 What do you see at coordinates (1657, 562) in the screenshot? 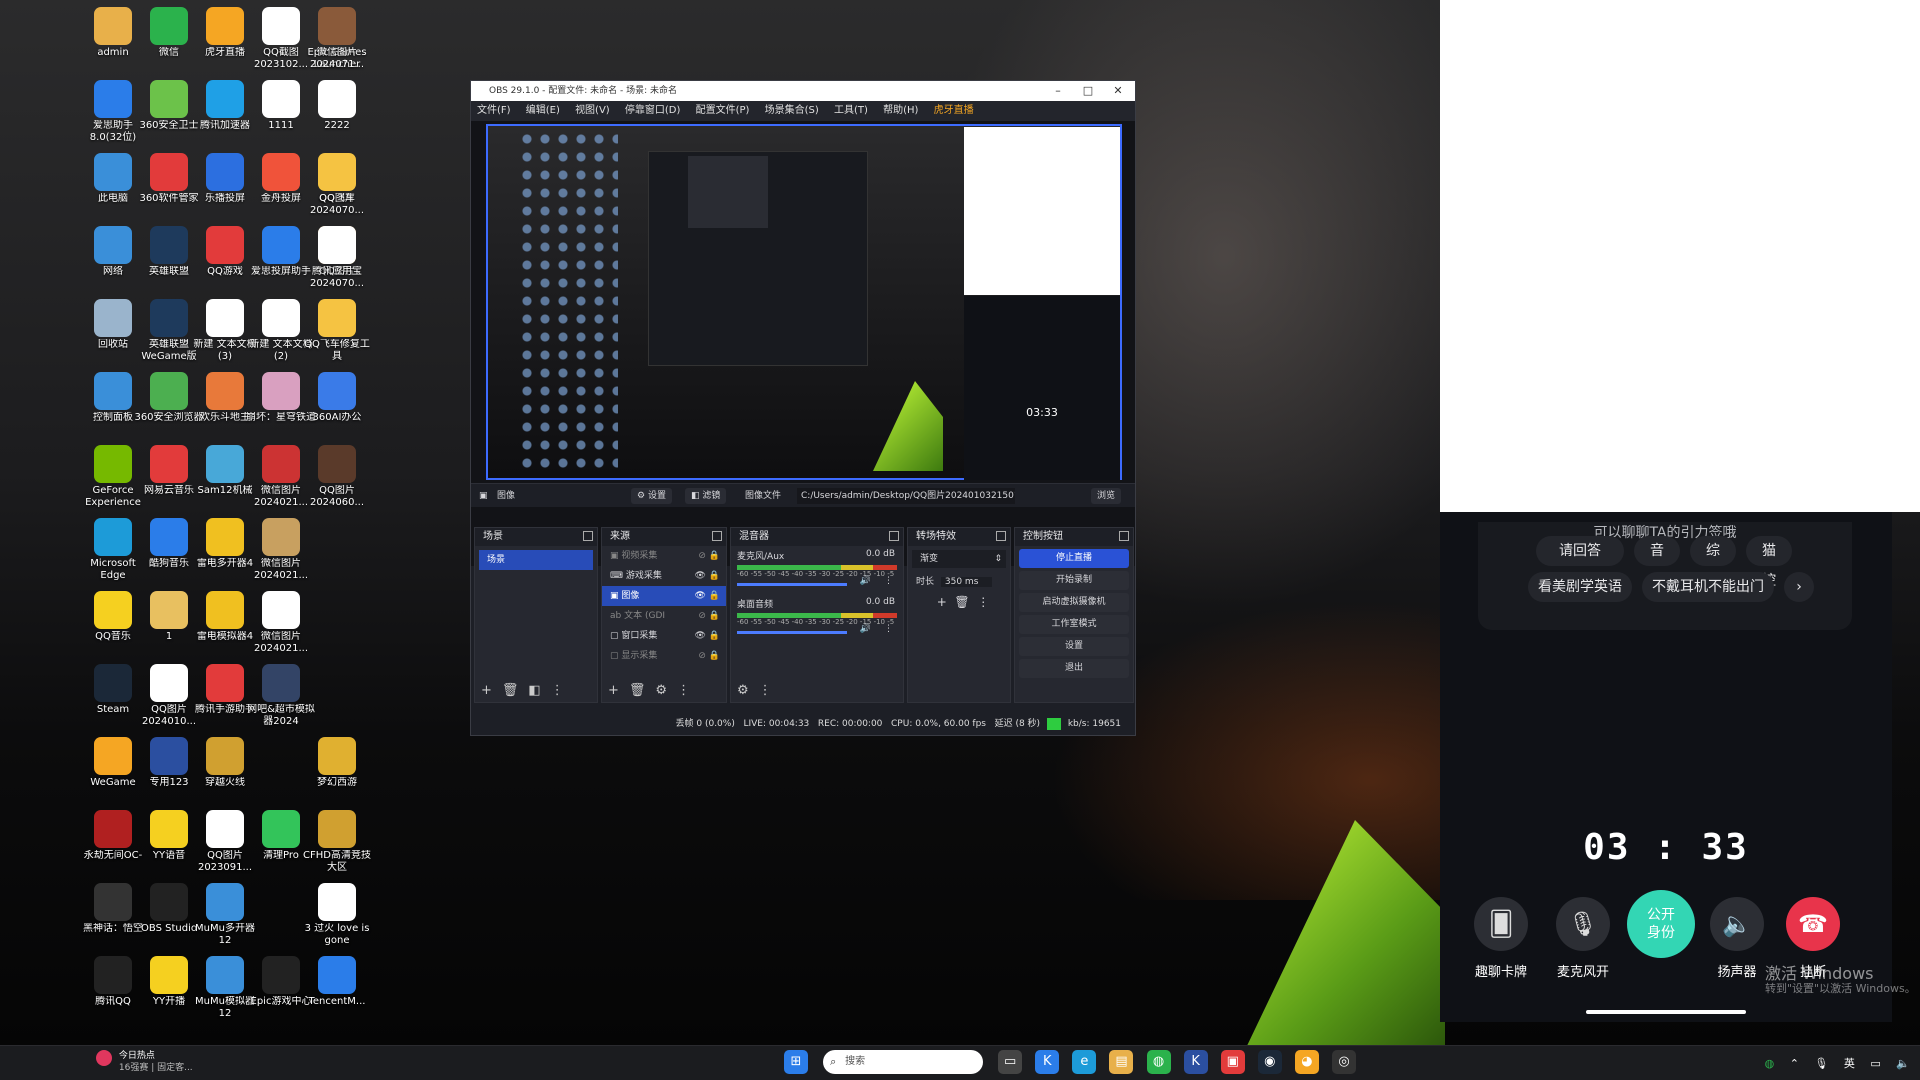
I see `interest-tag: 音乐` at bounding box center [1657, 562].